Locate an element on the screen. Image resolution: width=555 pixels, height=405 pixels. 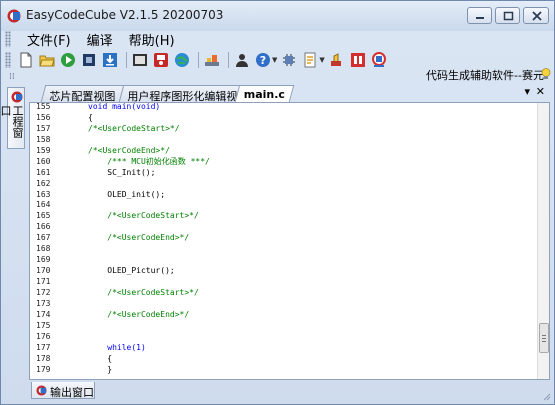
code-line: 178 { is located at coordinates (285, 358).